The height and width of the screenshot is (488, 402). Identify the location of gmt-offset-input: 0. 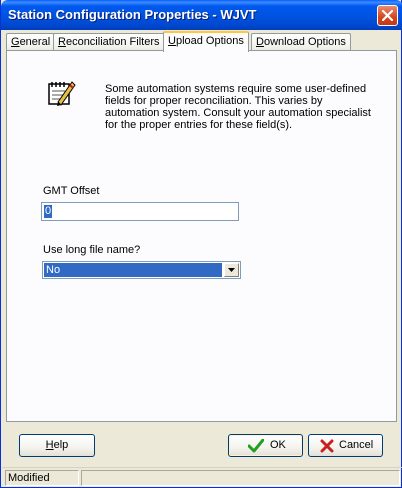
(140, 211).